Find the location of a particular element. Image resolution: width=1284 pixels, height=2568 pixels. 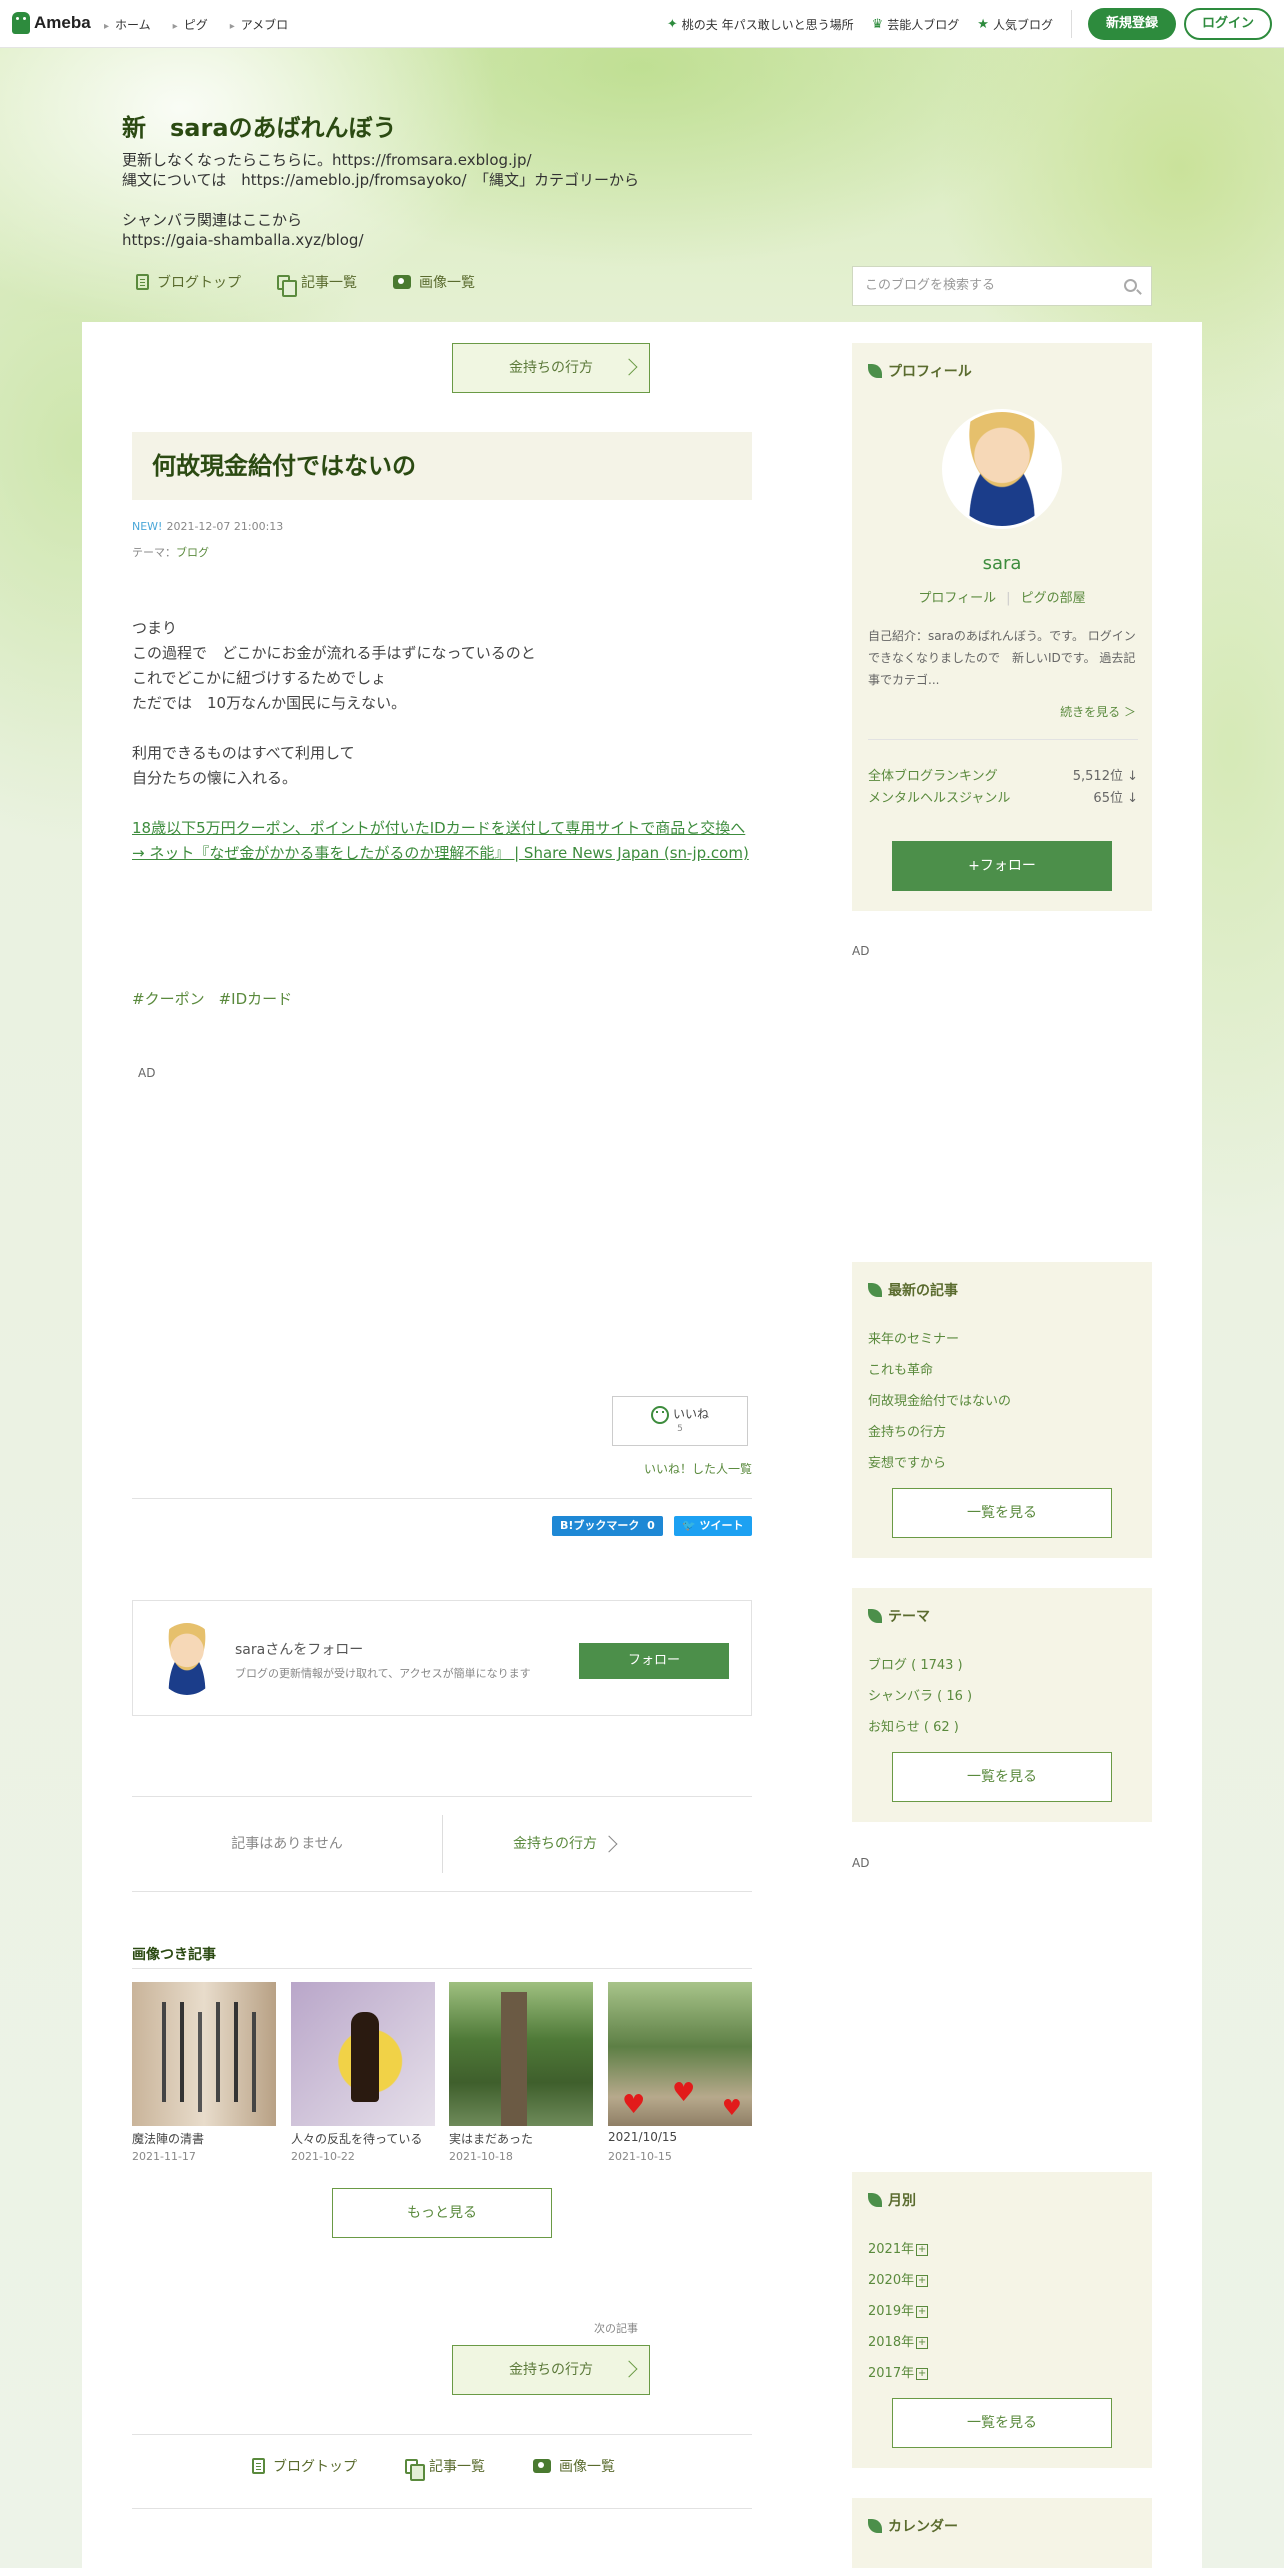

next-entry-top-button: 金持ちの行方 is located at coordinates (551, 368).